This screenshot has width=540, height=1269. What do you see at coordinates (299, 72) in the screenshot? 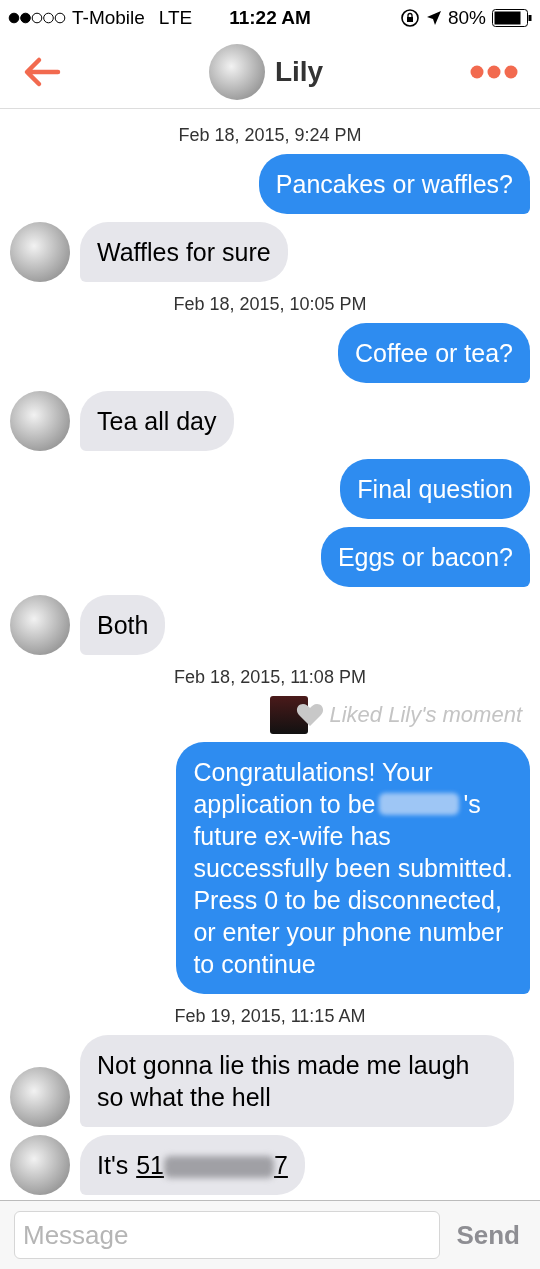
I see `contact-name: Lily` at bounding box center [299, 72].